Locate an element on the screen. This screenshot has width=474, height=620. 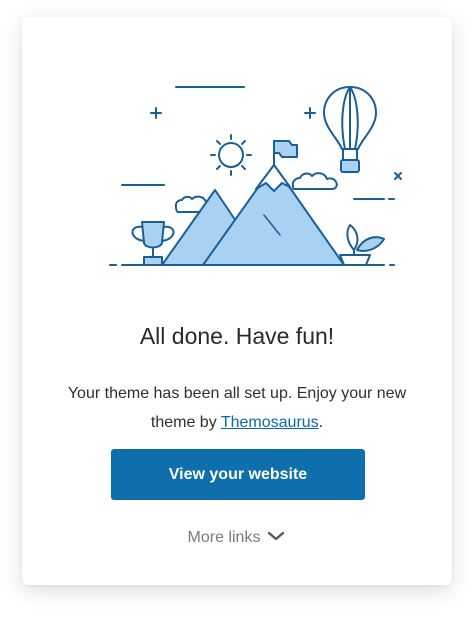
sun-icon is located at coordinates (231, 155).